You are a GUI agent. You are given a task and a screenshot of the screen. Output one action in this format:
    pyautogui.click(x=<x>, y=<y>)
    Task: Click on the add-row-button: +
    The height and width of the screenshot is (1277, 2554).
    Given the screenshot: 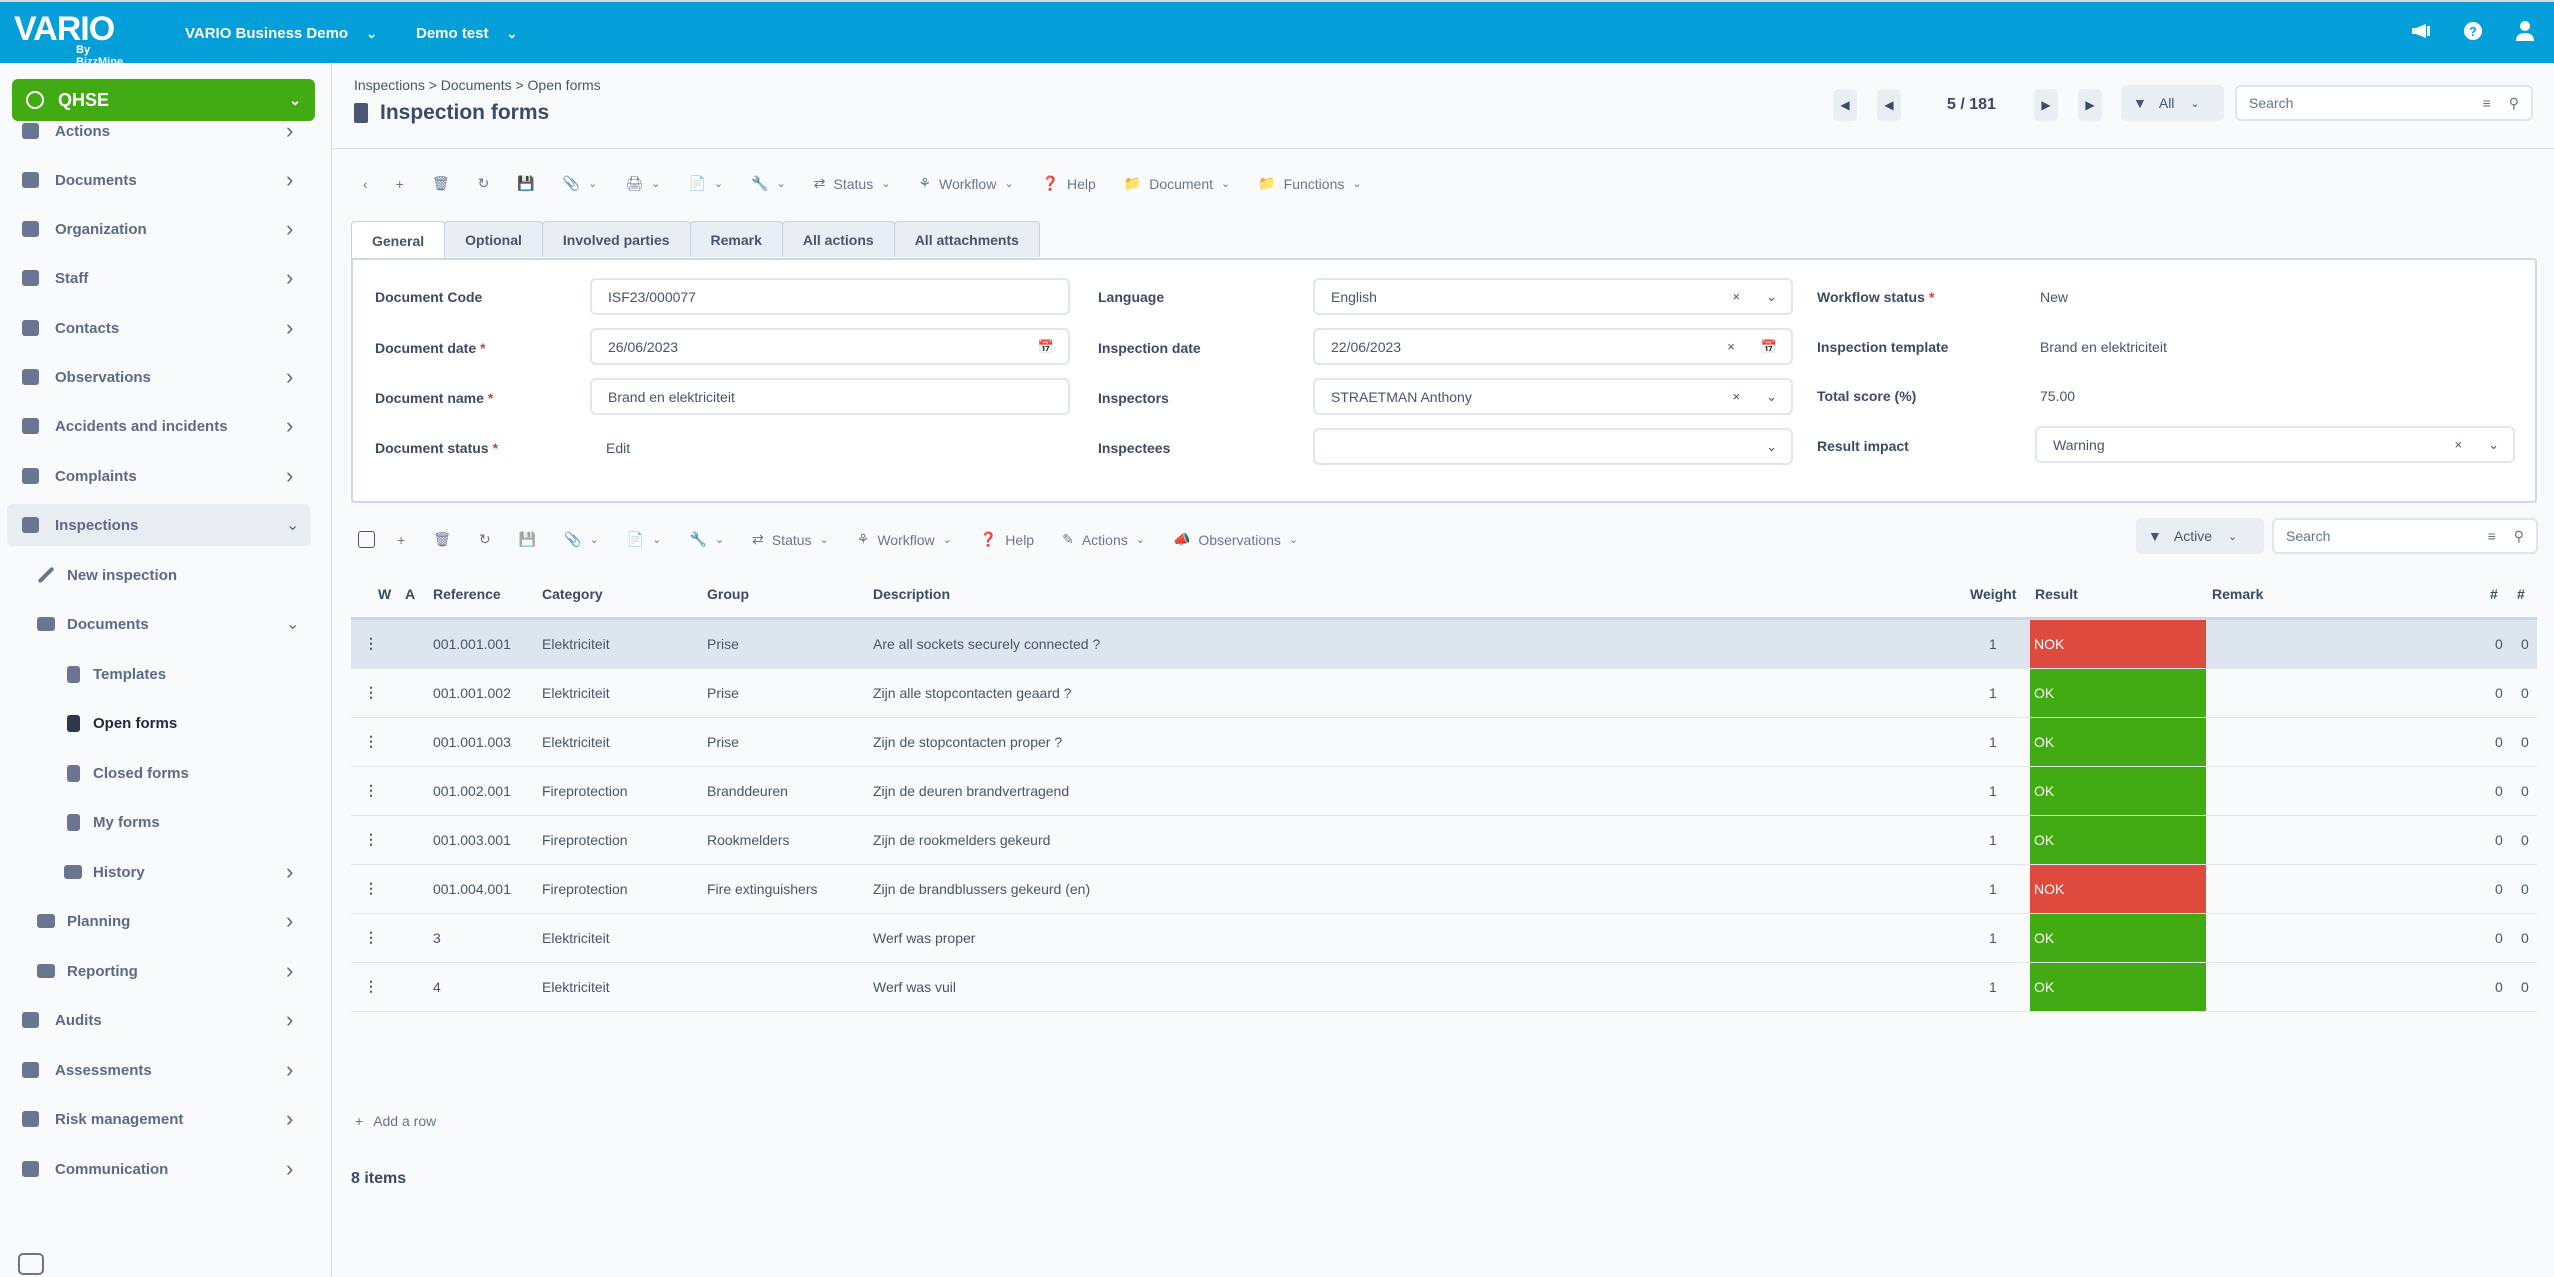 What is the action you would take?
    pyautogui.click(x=401, y=540)
    